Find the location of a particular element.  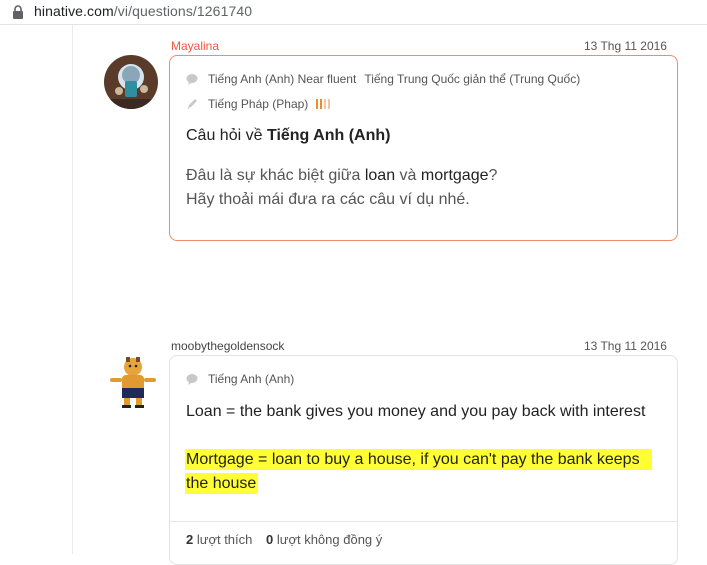

studying-language-row: Tiếng Pháp (Phap) is located at coordinates (259, 104).